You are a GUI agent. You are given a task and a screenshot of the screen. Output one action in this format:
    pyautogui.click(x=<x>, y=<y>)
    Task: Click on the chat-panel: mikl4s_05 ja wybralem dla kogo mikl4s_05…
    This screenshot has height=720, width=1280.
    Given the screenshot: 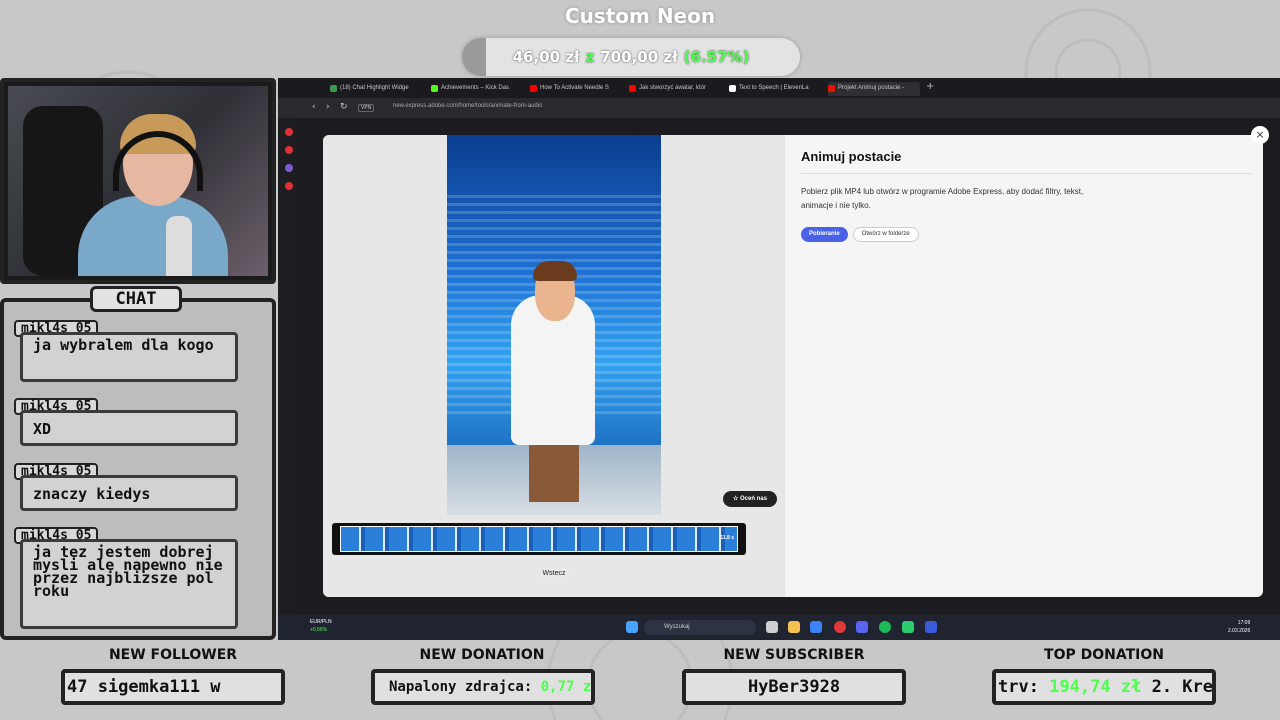 What is the action you would take?
    pyautogui.click(x=138, y=469)
    